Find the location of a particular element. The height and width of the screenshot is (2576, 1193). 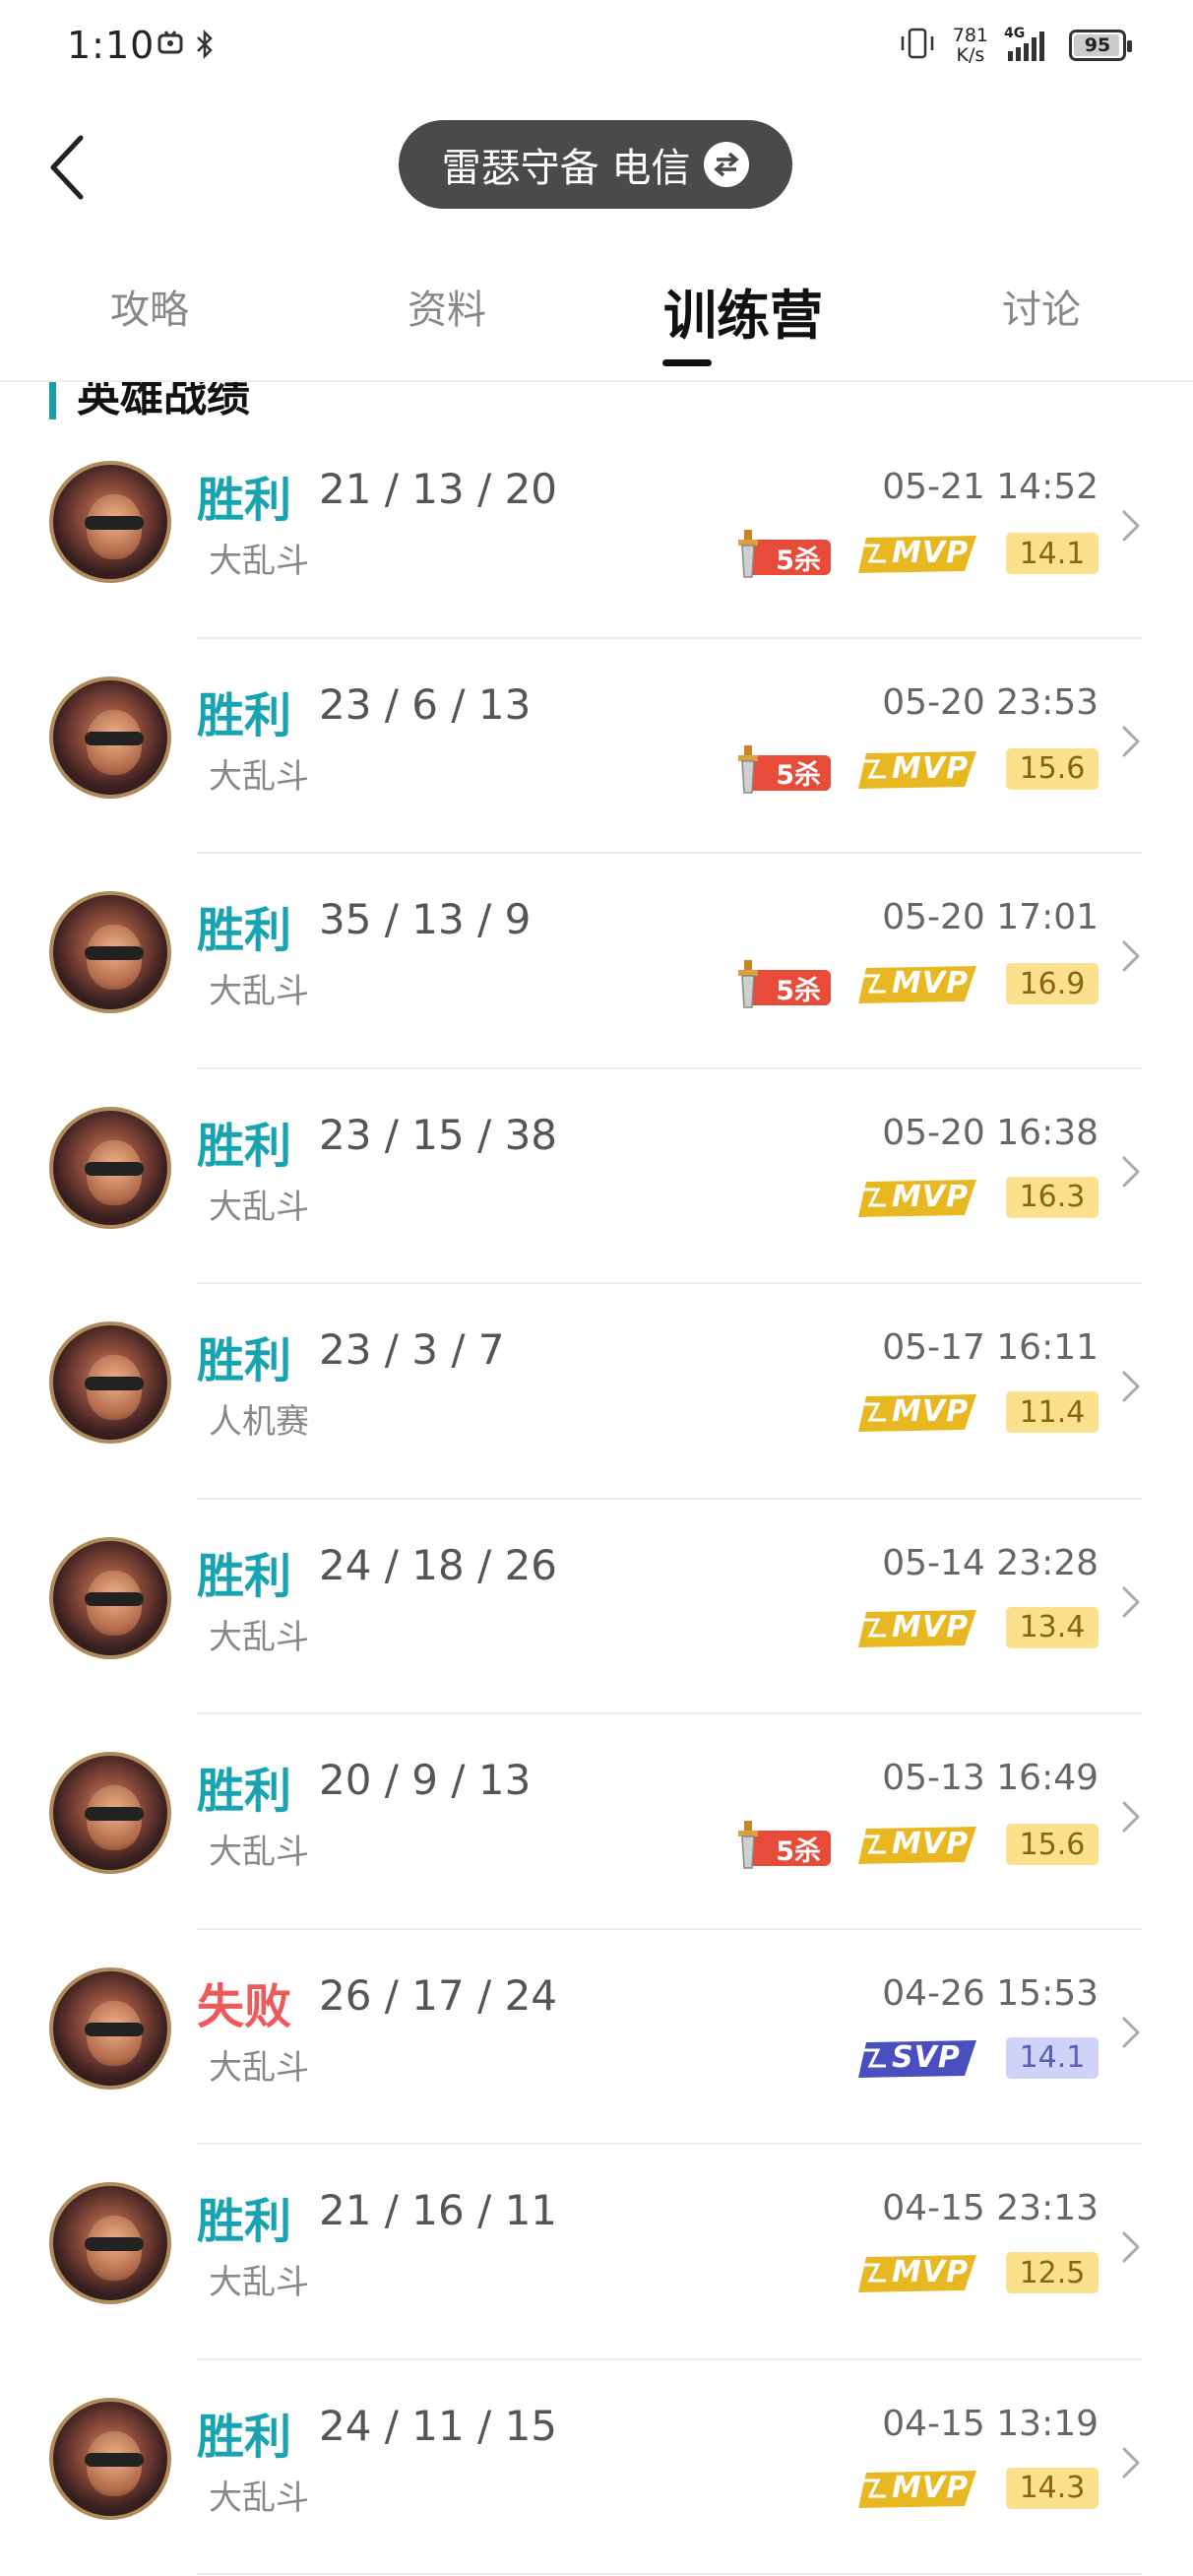

match-row-4: 胜利 23 / 15 / 38 大乱斗 05-20 16:38 MVP 16.3 is located at coordinates (596, 1176).